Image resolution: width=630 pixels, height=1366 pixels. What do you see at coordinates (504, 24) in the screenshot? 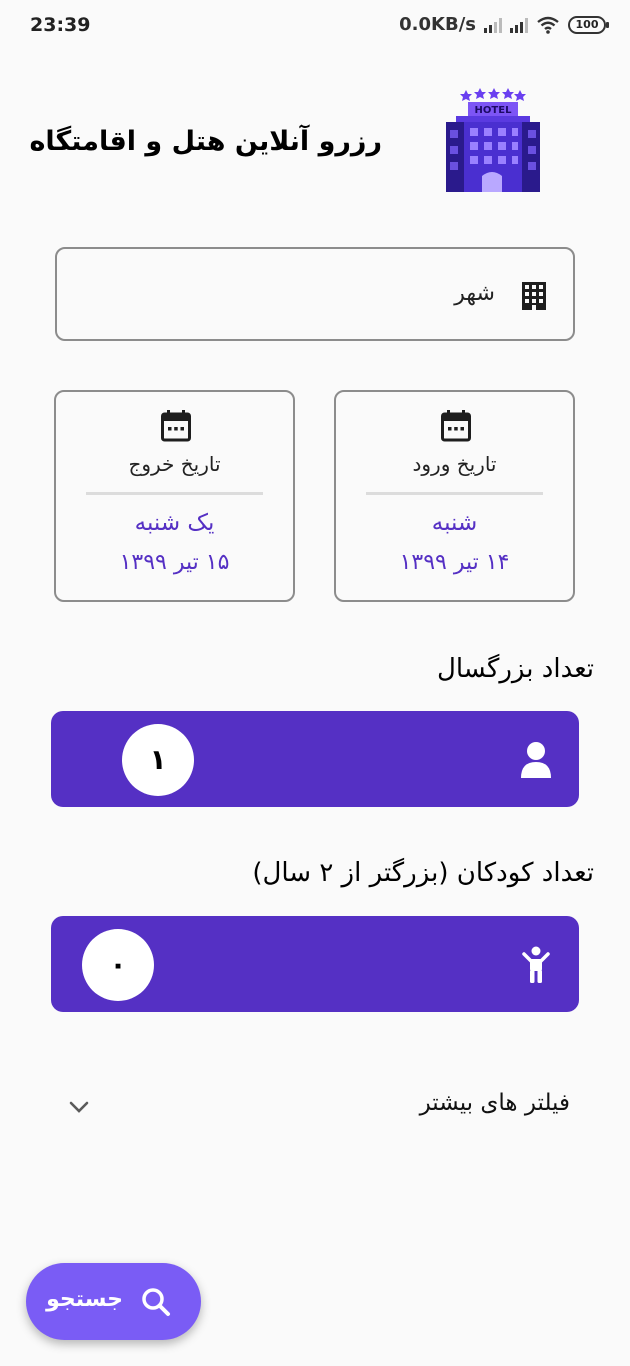
I see `status-indicators: 0.0KB/s 100` at bounding box center [504, 24].